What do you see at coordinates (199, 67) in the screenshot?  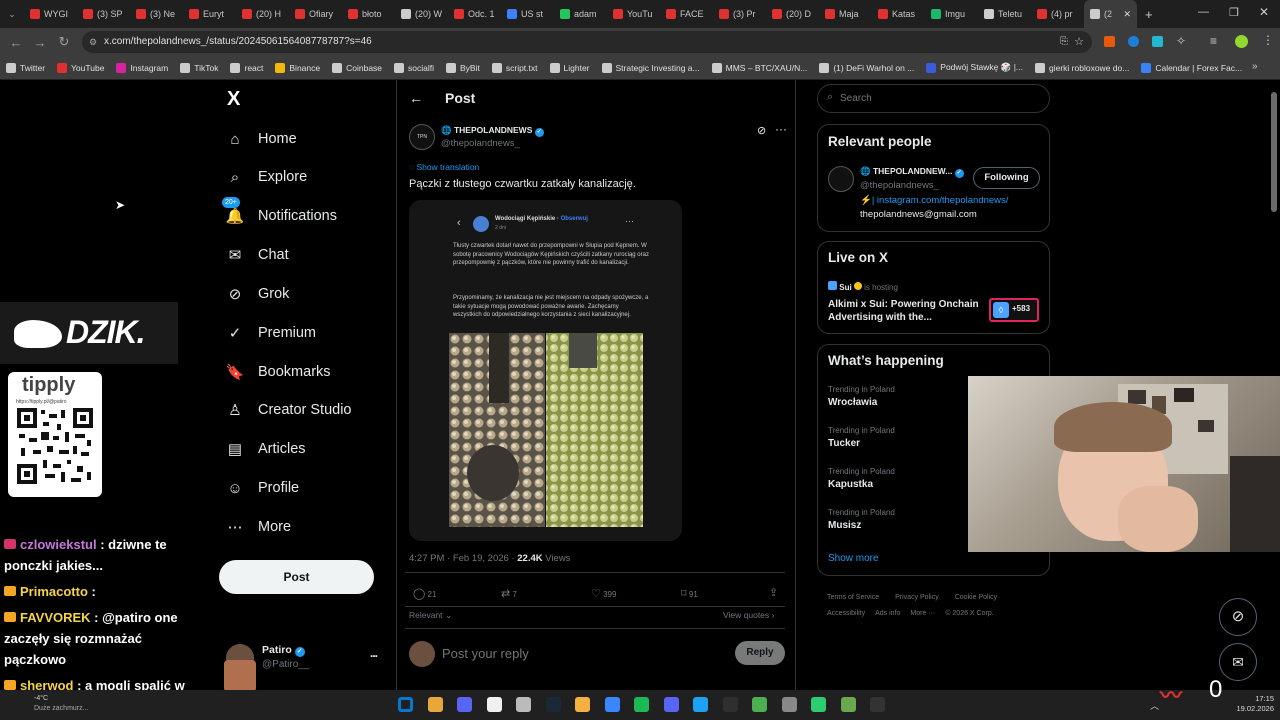 I see `bookmark-item: TikTok` at bounding box center [199, 67].